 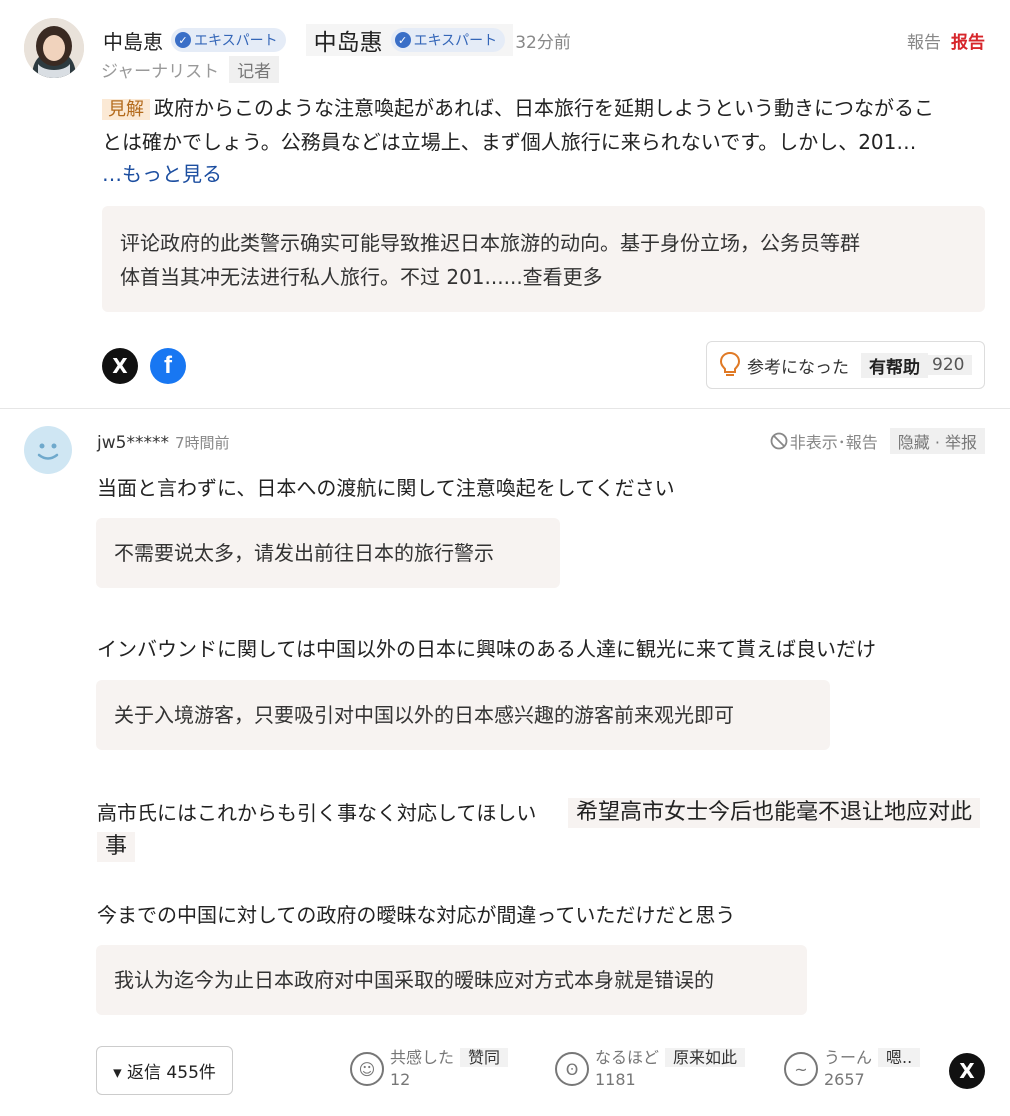 I want to click on comment-translation-box: 关于入境游客，只要吸引对中国以外的日本感兴趣的游客前来观光即可, so click(x=463, y=715).